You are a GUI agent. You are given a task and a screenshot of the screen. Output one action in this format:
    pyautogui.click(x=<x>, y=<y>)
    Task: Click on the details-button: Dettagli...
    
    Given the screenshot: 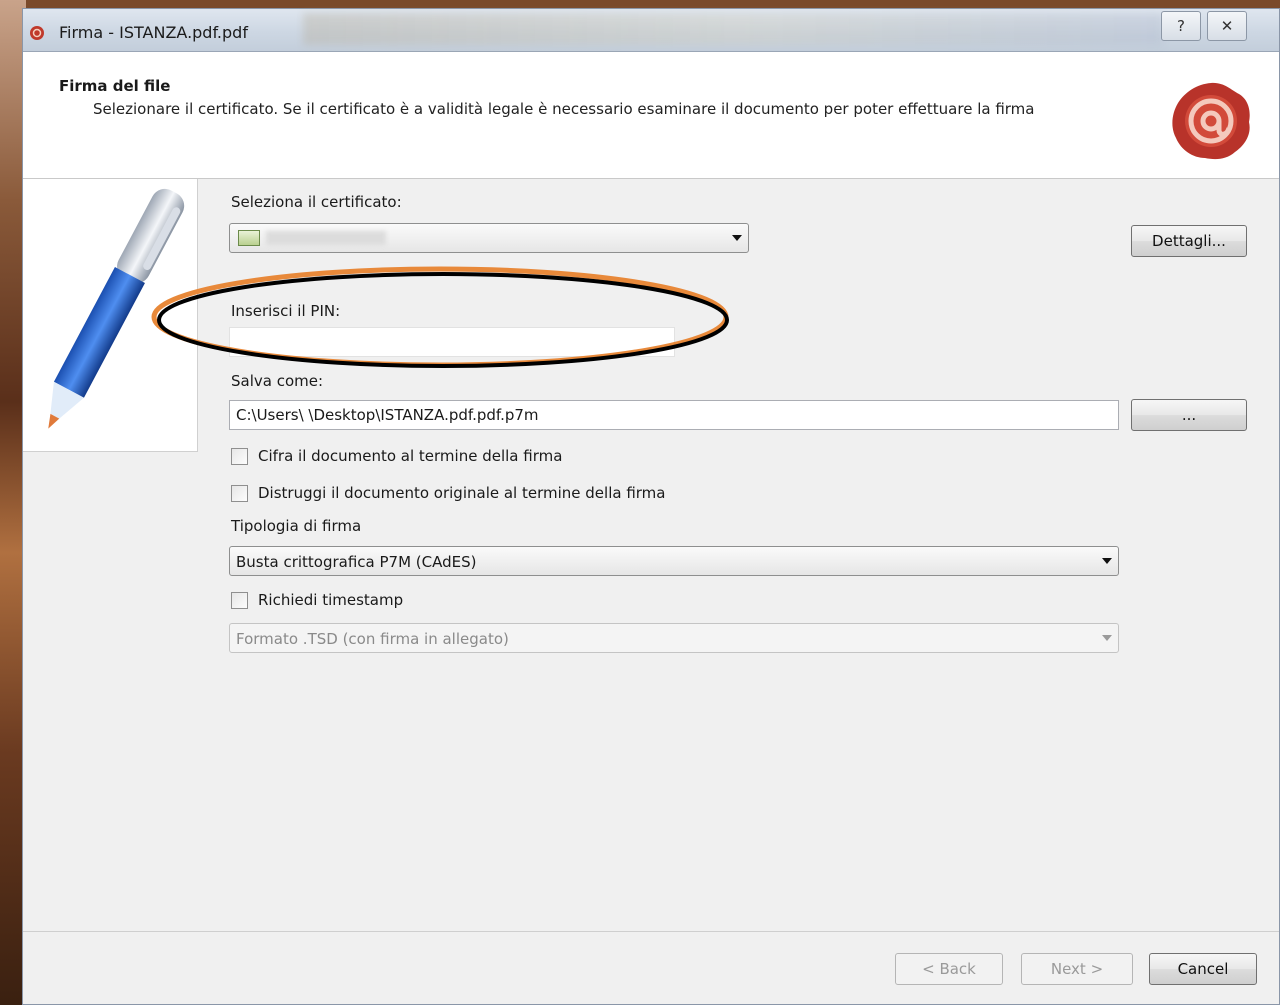 What is the action you would take?
    pyautogui.click(x=1189, y=241)
    